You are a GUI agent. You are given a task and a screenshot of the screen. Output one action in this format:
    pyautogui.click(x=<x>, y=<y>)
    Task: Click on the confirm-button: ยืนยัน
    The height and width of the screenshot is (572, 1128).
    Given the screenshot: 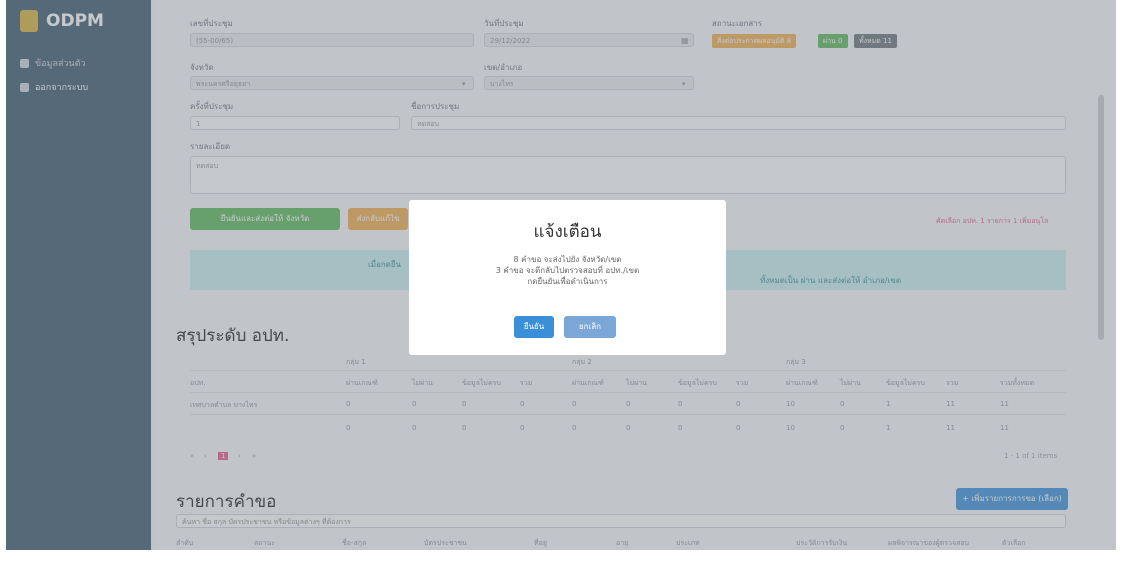 What is the action you would take?
    pyautogui.click(x=534, y=327)
    